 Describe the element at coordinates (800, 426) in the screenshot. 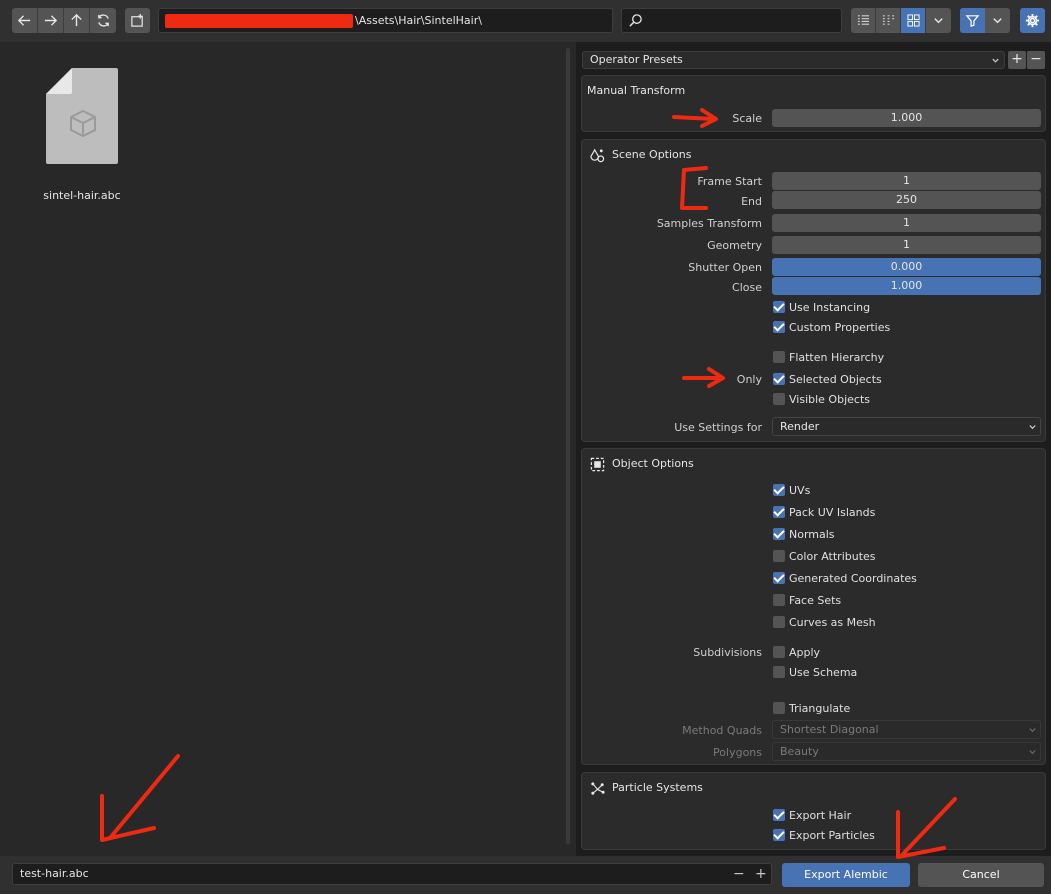

I see `use-settings-value: Render` at that location.